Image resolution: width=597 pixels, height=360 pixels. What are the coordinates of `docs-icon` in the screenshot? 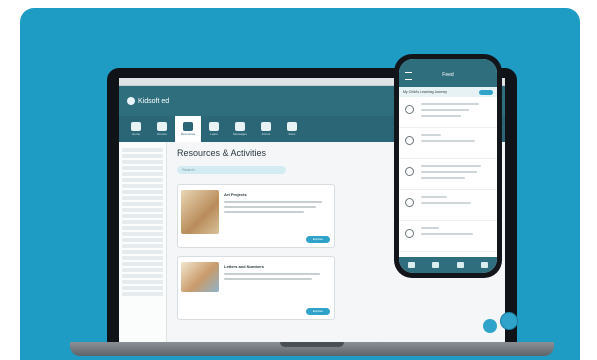 It's located at (292, 126).